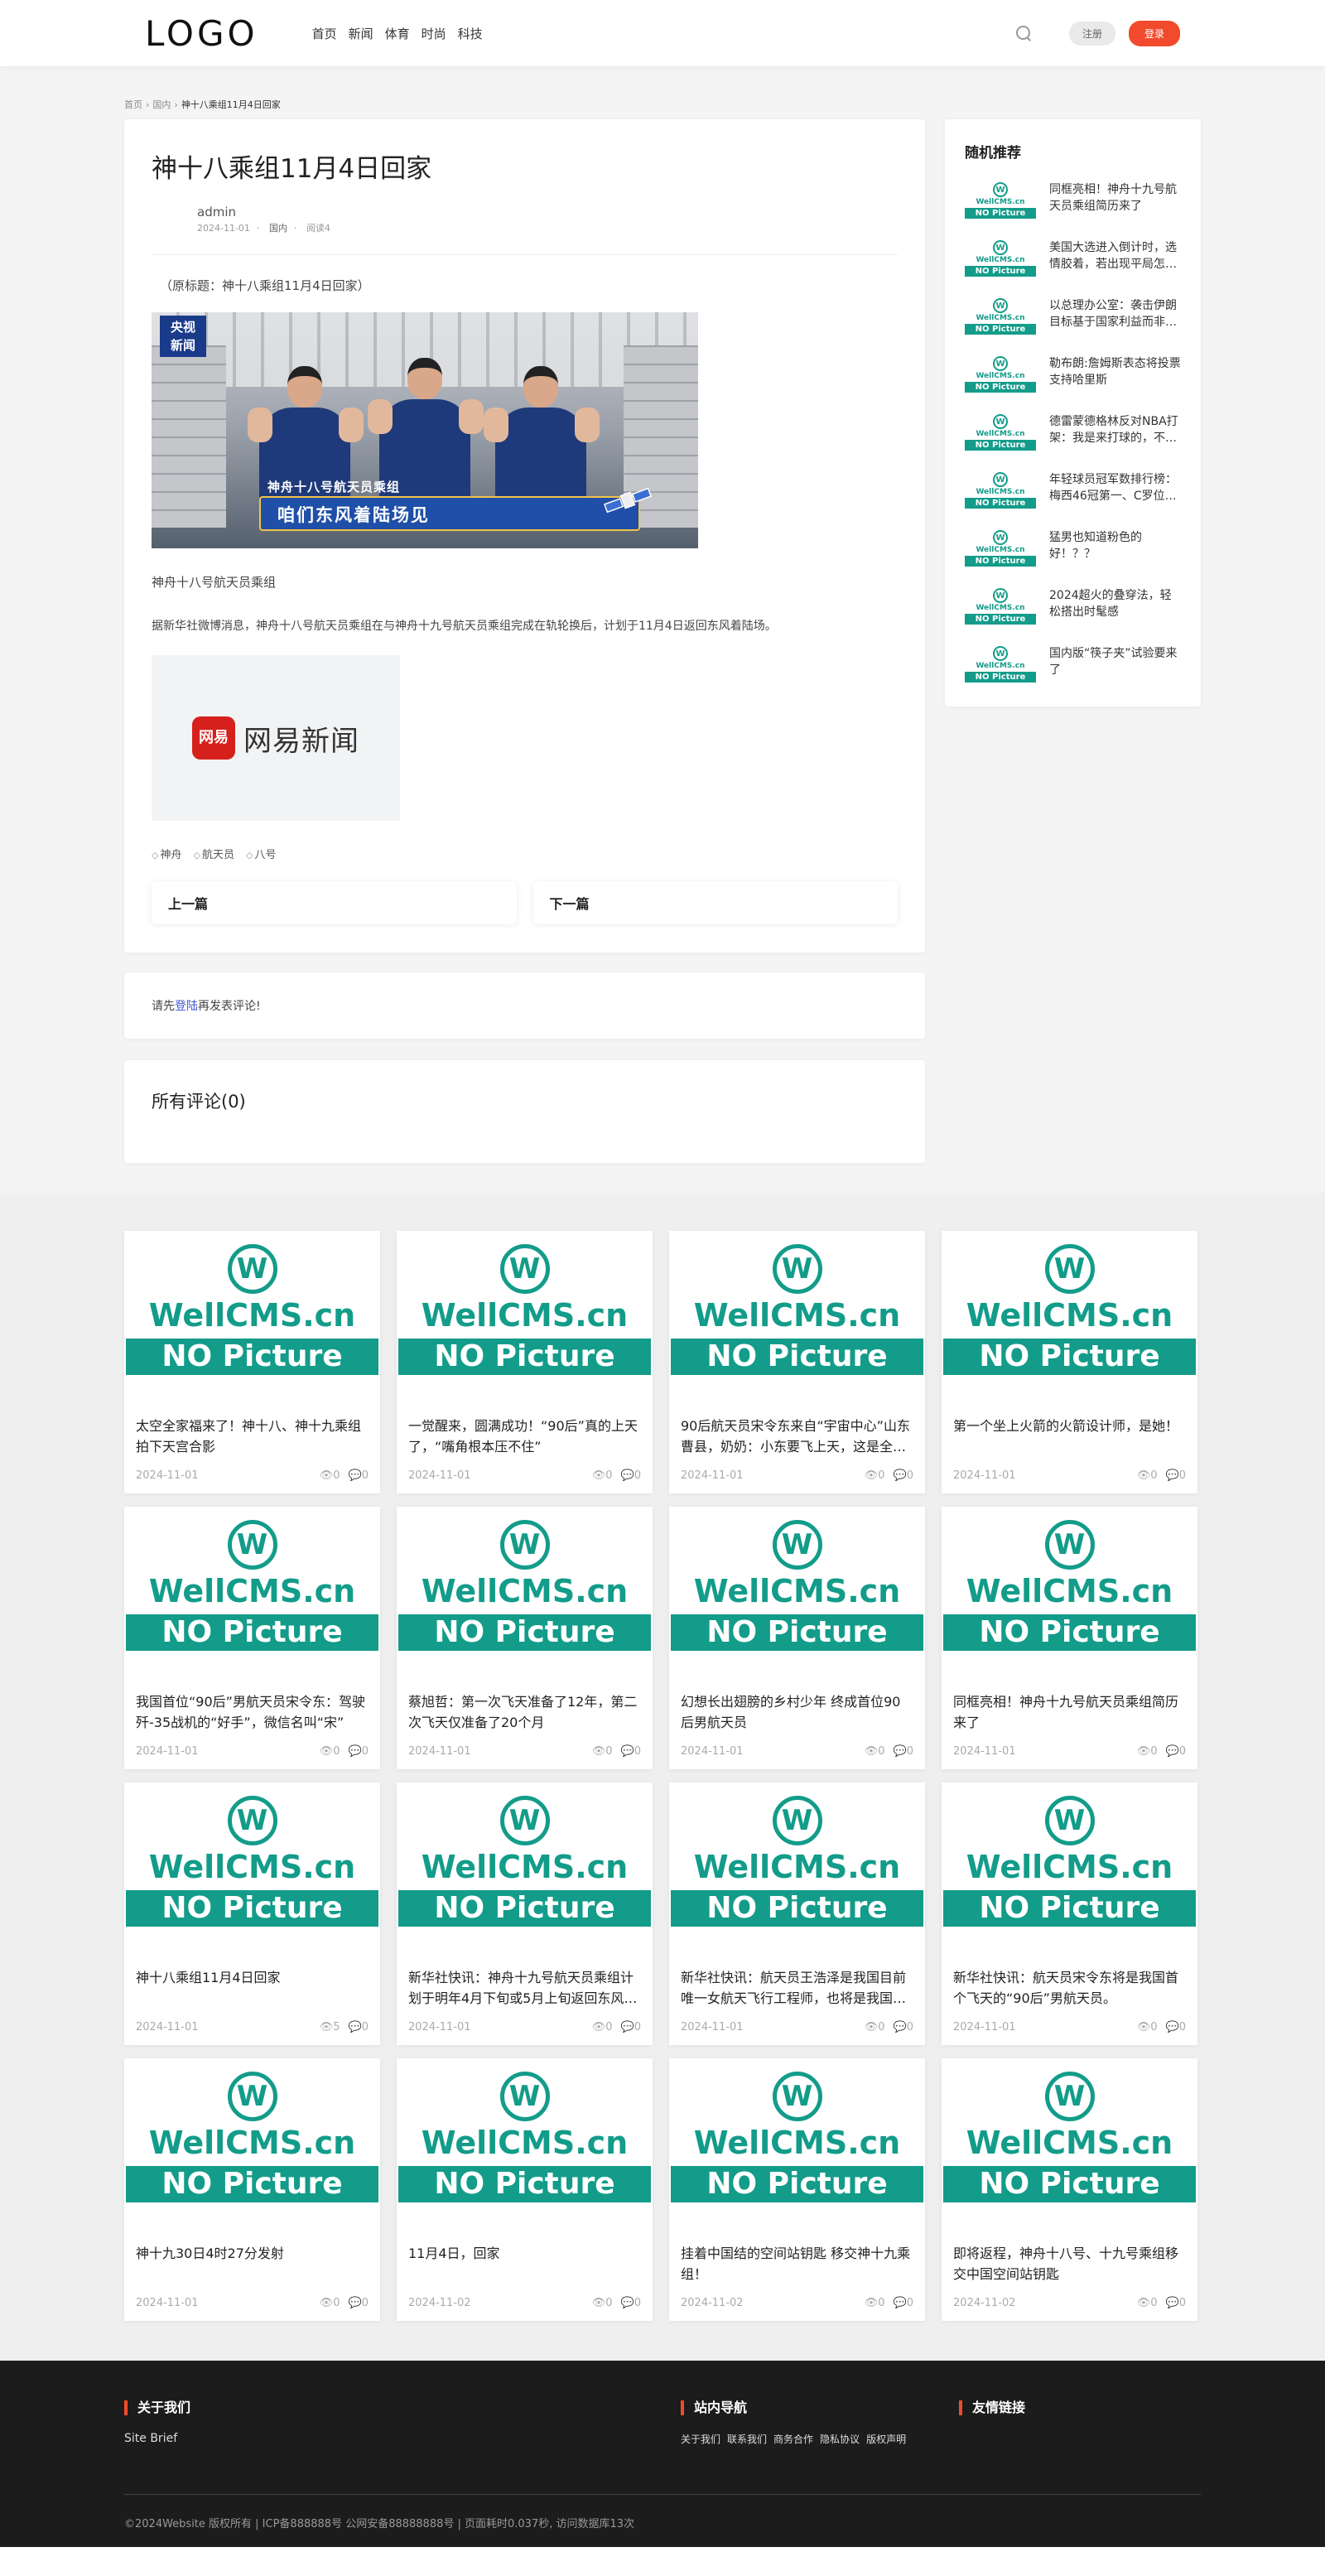 The width and height of the screenshot is (1325, 2576). I want to click on nav-item-tech: 科技, so click(470, 34).